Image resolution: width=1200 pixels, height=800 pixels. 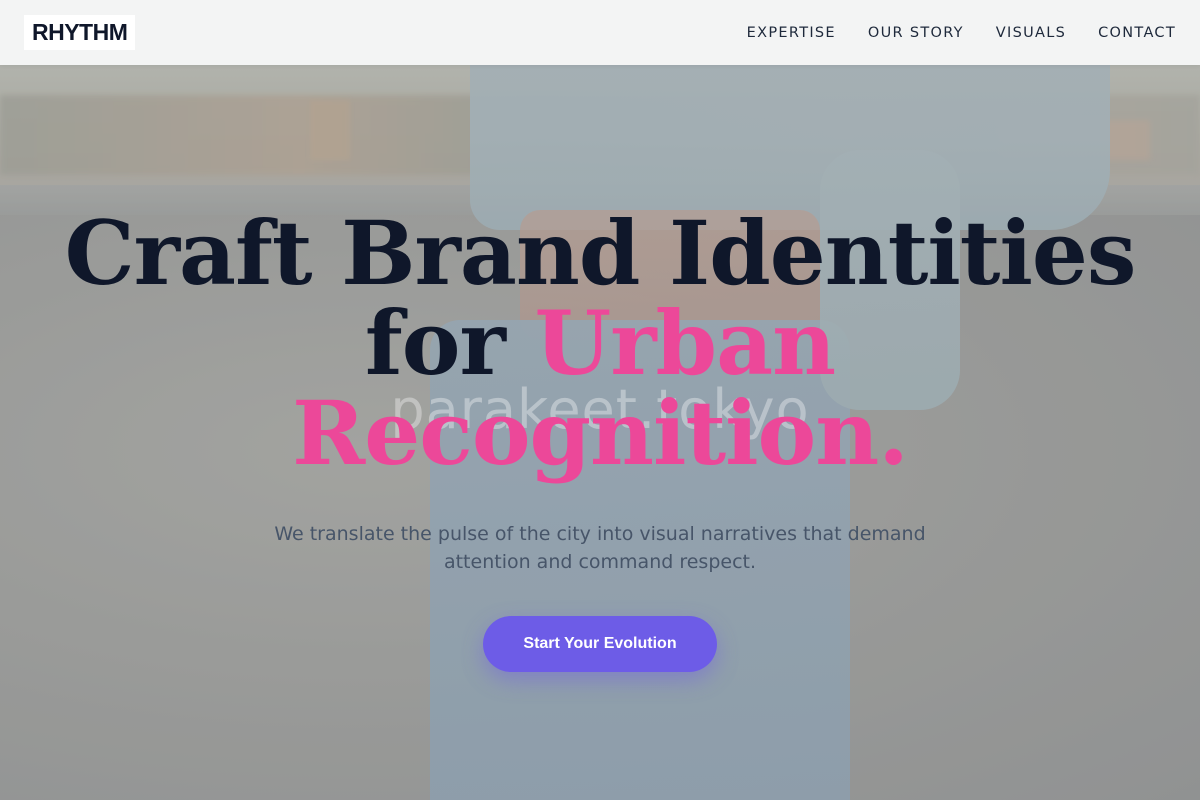 What do you see at coordinates (435, 343) in the screenshot?
I see `hero-title-for: for` at bounding box center [435, 343].